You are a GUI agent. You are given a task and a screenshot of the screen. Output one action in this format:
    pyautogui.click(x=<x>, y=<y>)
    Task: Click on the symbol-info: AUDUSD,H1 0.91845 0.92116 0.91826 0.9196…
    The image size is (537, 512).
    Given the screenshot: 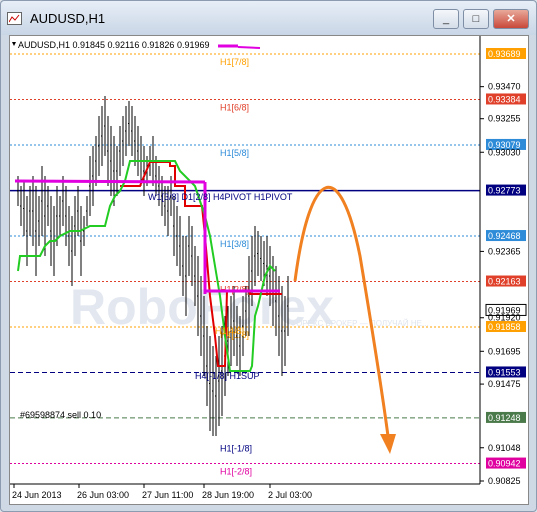 What is the action you would take?
    pyautogui.click(x=113, y=45)
    